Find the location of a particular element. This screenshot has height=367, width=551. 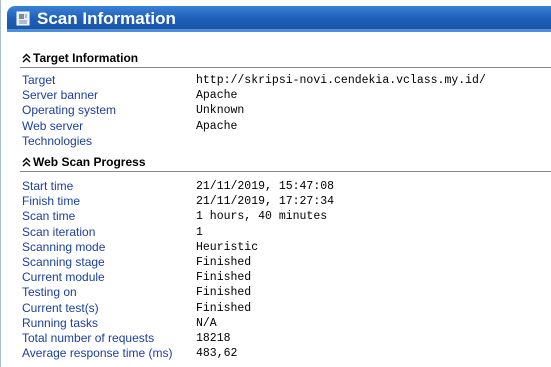

row-value: 21/11/2019, 15:47:08 is located at coordinates (265, 186).